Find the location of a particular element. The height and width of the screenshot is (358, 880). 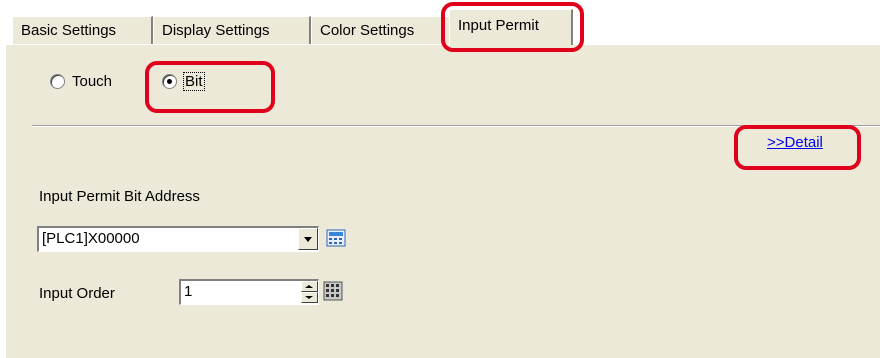

input-order-spin-buttons is located at coordinates (309, 292).